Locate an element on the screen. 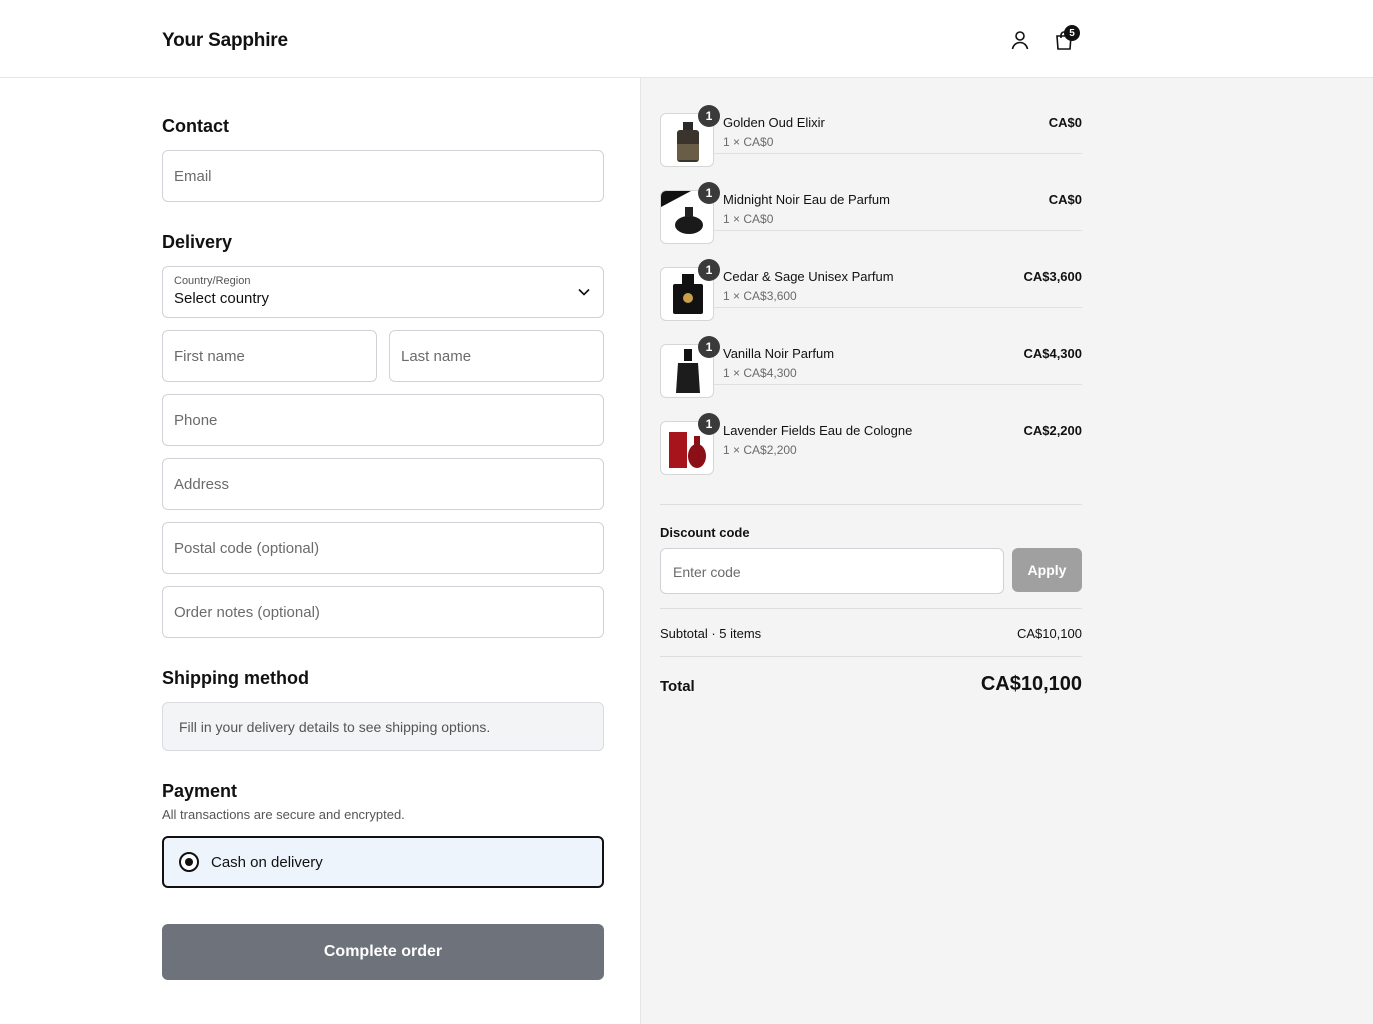  item-price: CA$2,200 is located at coordinates (1052, 430).